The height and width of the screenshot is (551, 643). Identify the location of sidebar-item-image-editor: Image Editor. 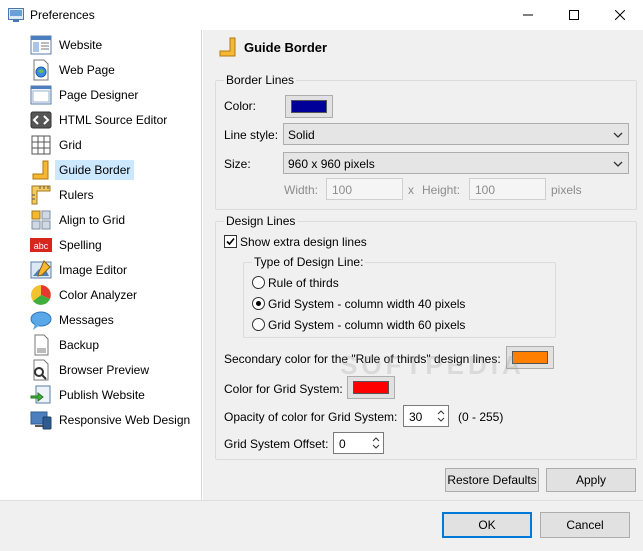
(113, 269).